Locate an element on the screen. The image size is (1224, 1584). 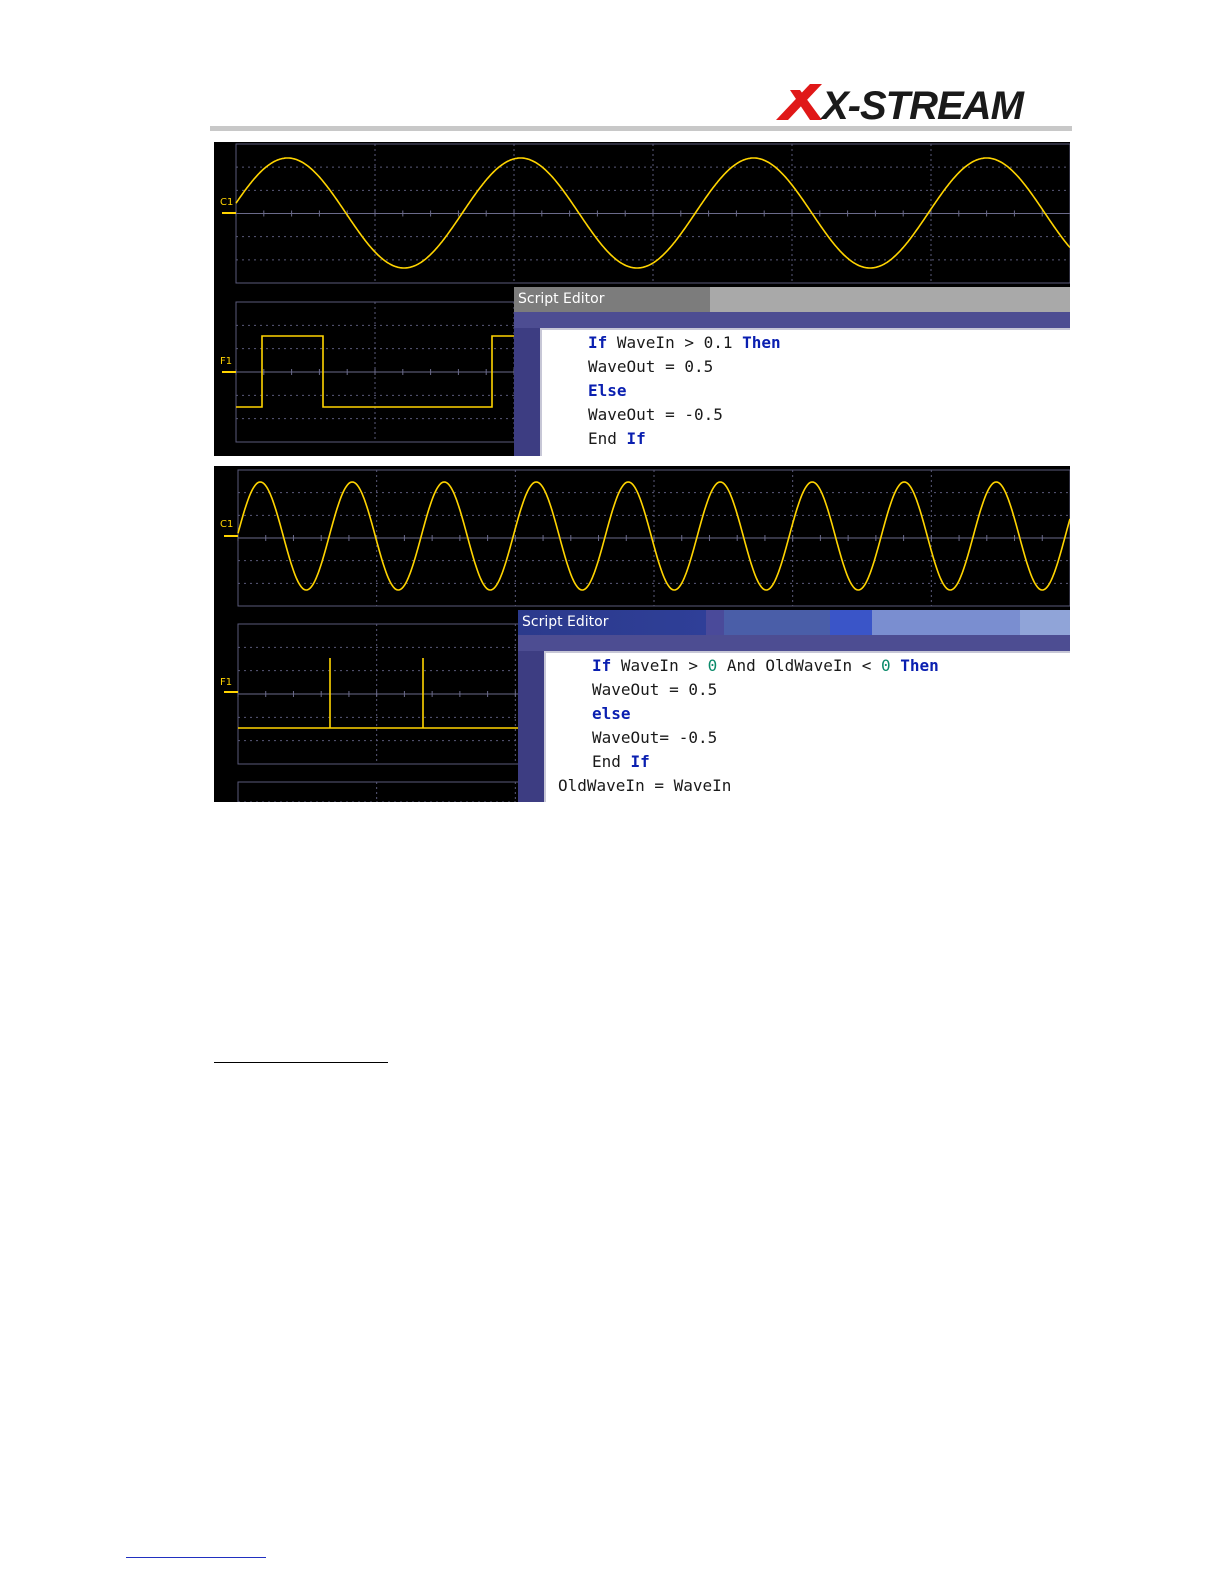
header-rule is located at coordinates (641, 128).